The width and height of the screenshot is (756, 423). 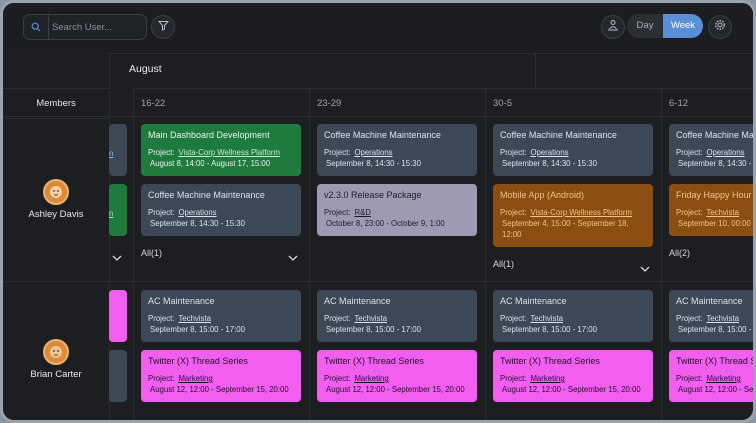 What do you see at coordinates (378, 28) in the screenshot?
I see `toolbar: Day Week` at bounding box center [378, 28].